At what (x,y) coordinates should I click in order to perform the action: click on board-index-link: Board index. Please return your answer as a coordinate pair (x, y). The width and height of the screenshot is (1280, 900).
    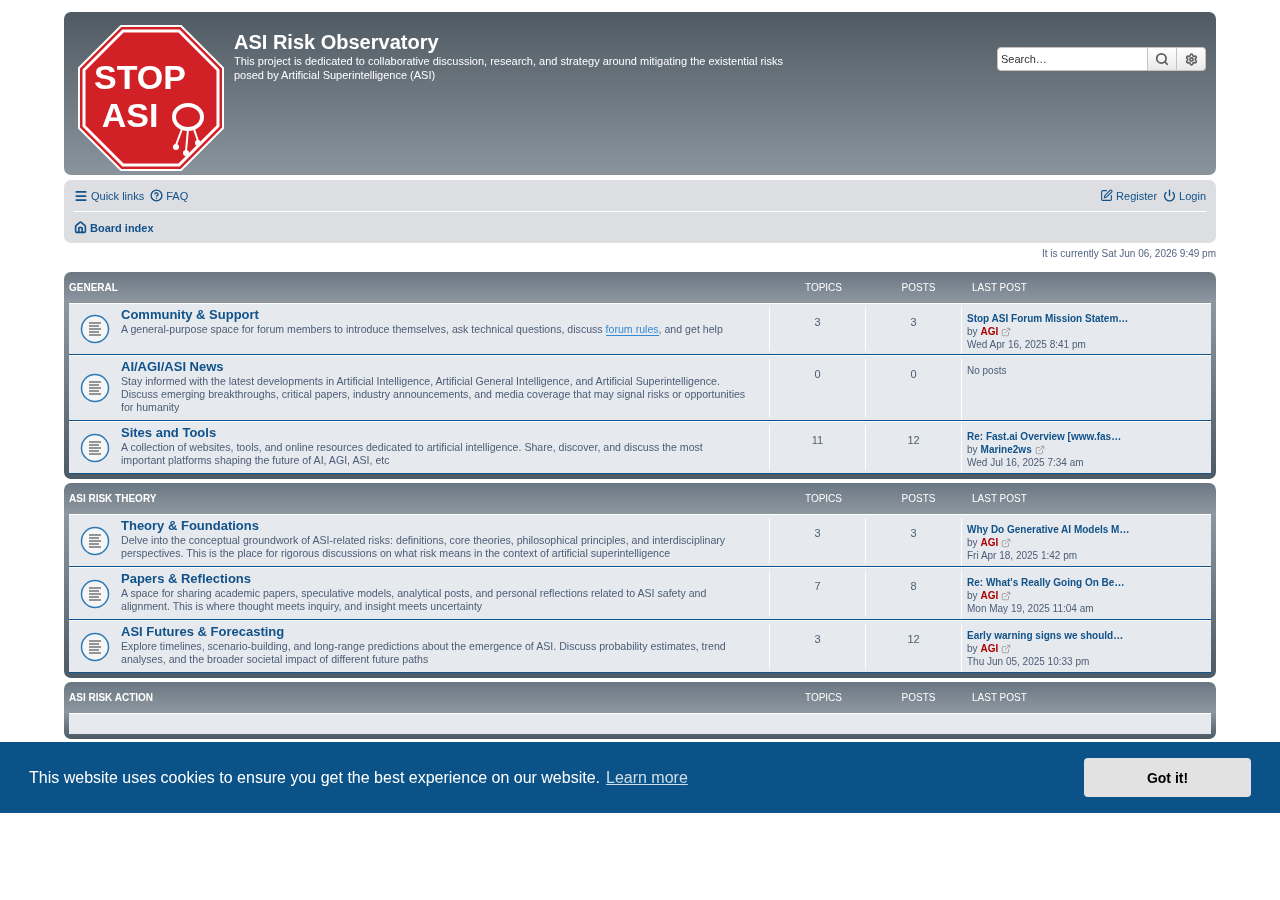
    Looking at the image, I should click on (114, 227).